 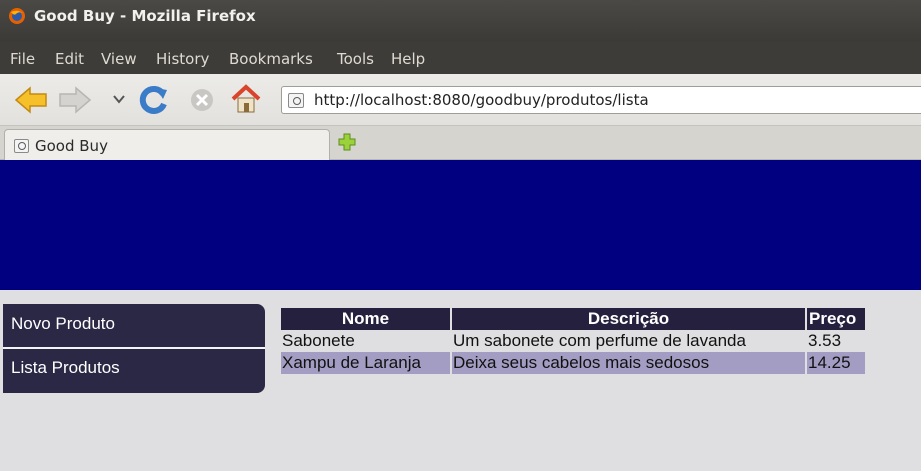 What do you see at coordinates (69, 59) in the screenshot?
I see `menu-edit: Edit` at bounding box center [69, 59].